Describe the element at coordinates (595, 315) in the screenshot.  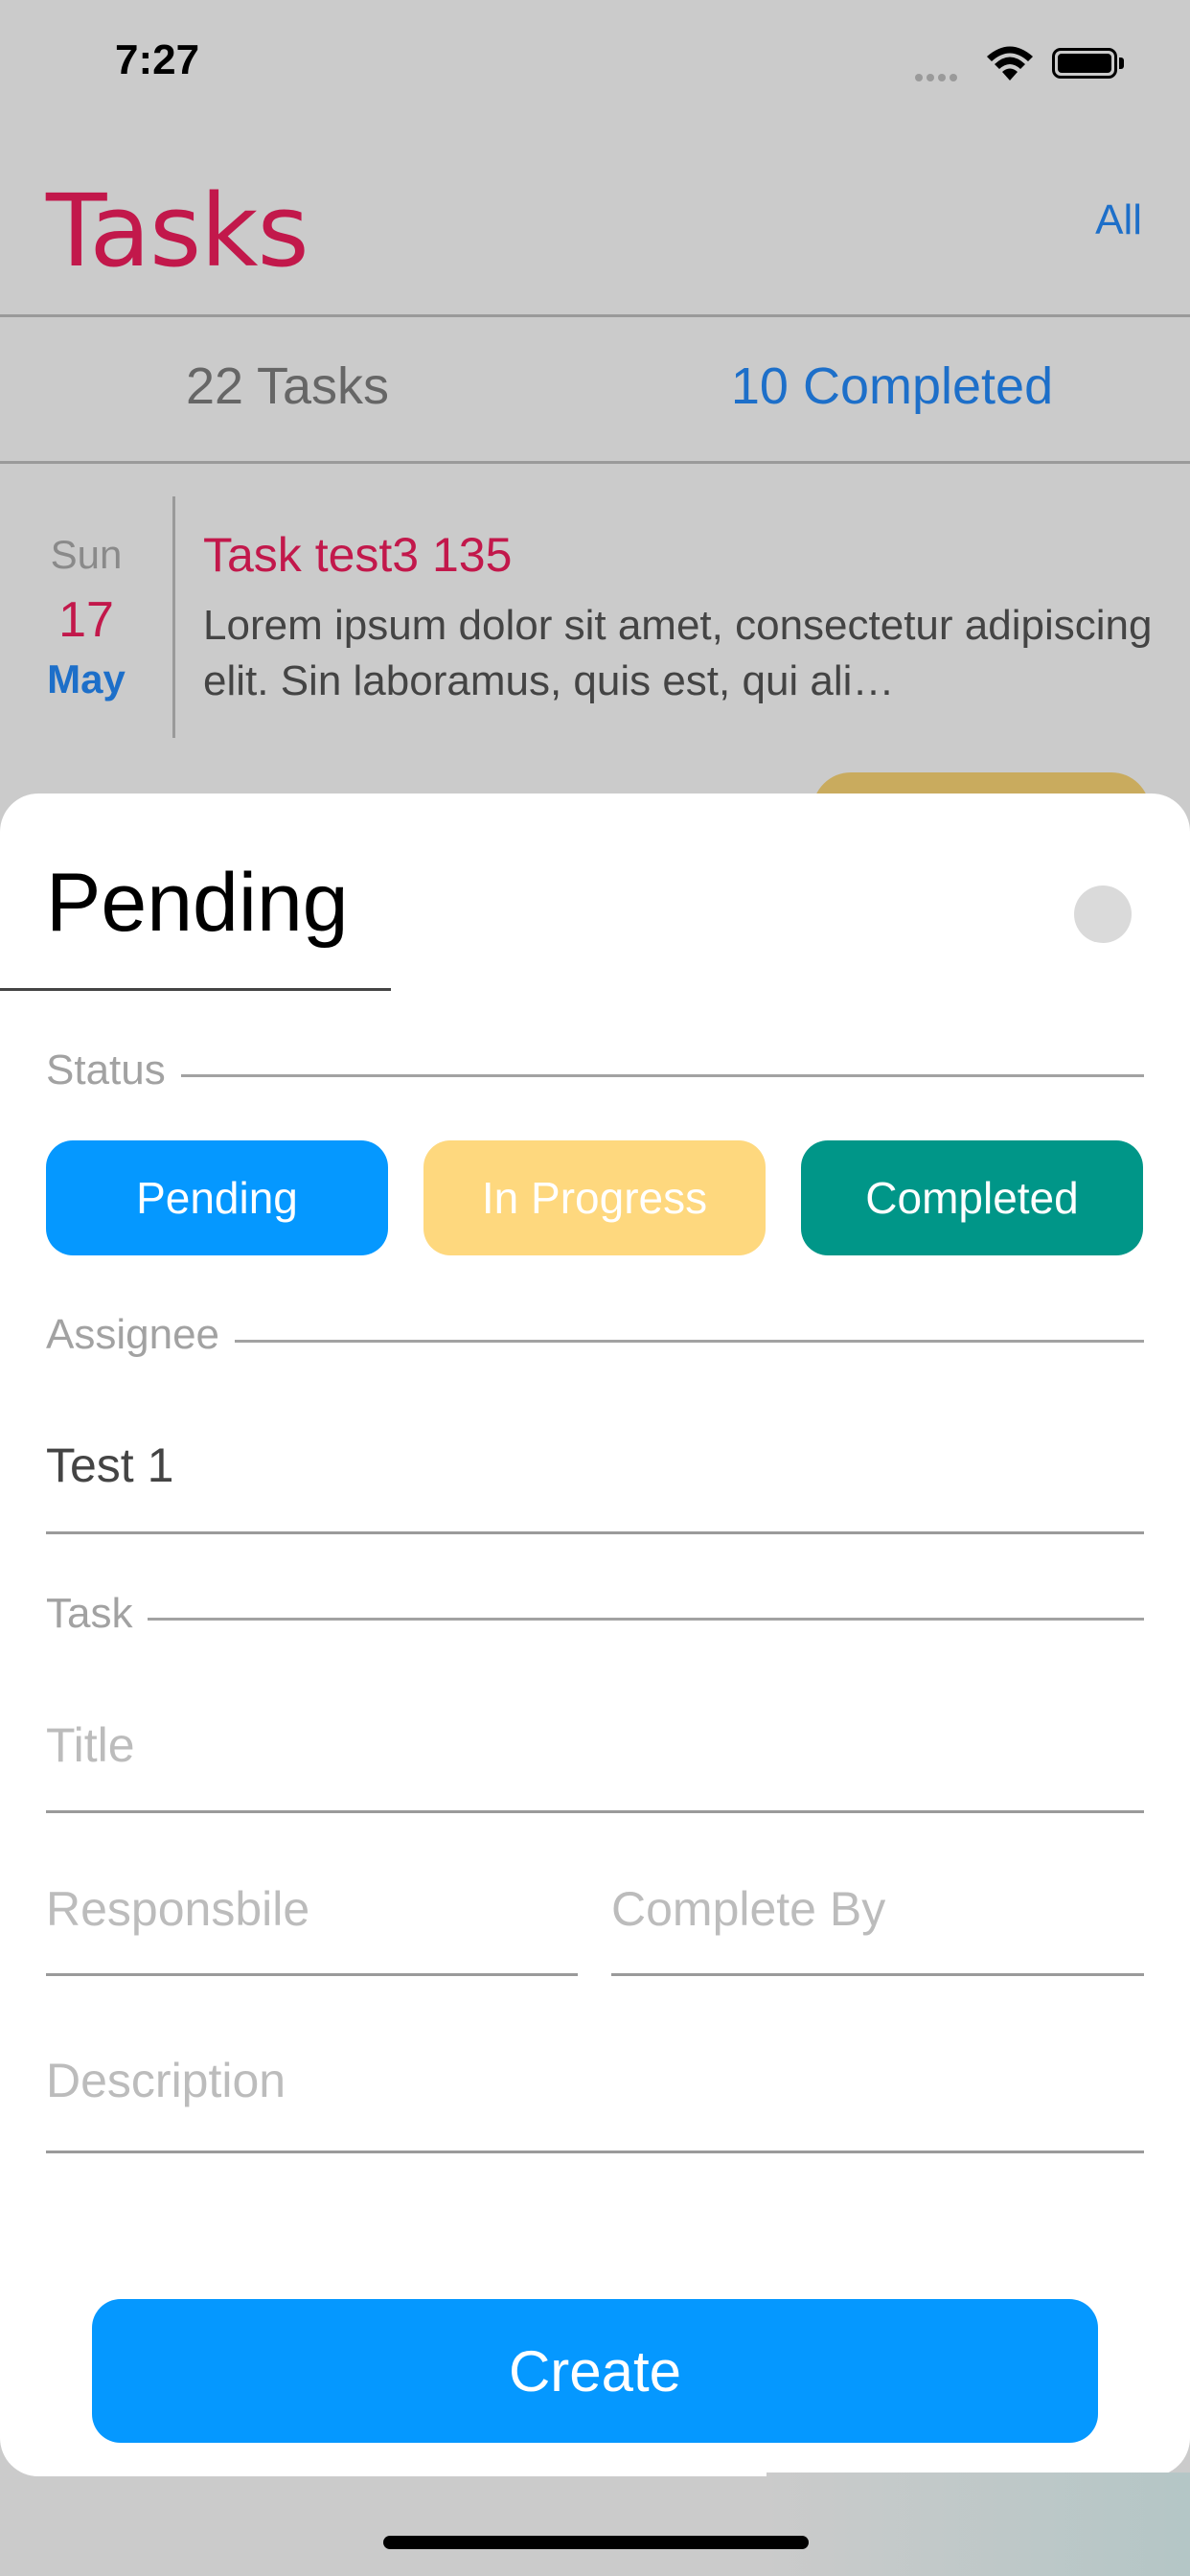
I see `header-divider` at that location.